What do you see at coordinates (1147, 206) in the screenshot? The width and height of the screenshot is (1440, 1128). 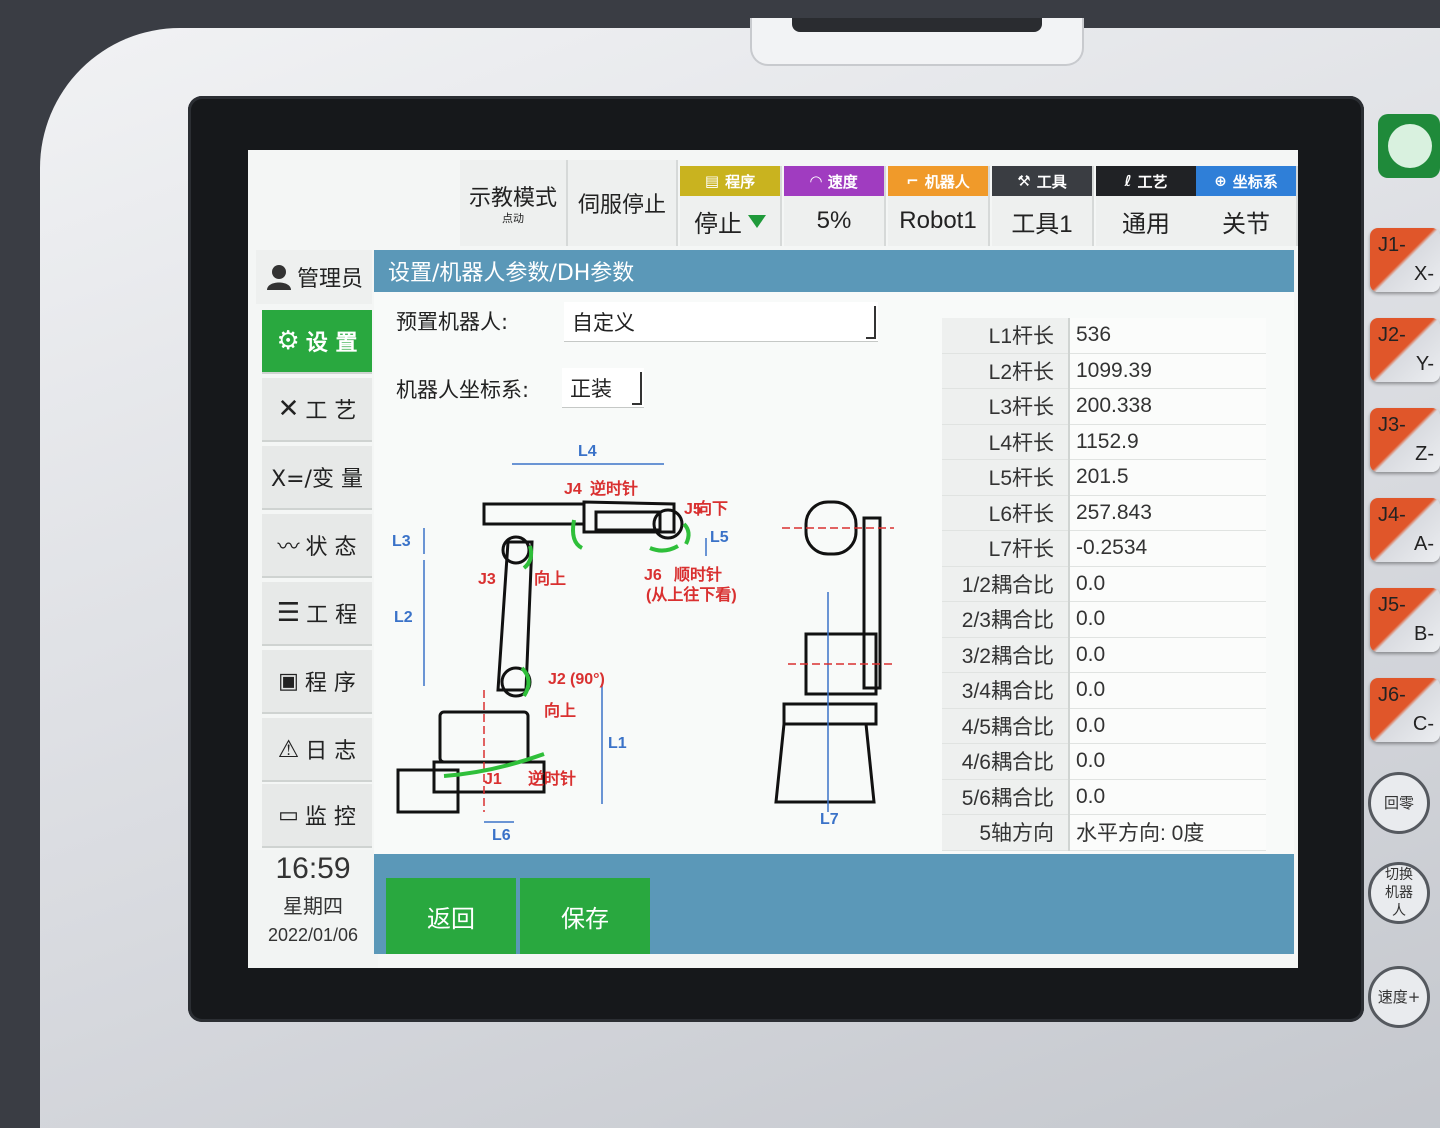 I see `status-process: ℓ 工艺 通用` at bounding box center [1147, 206].